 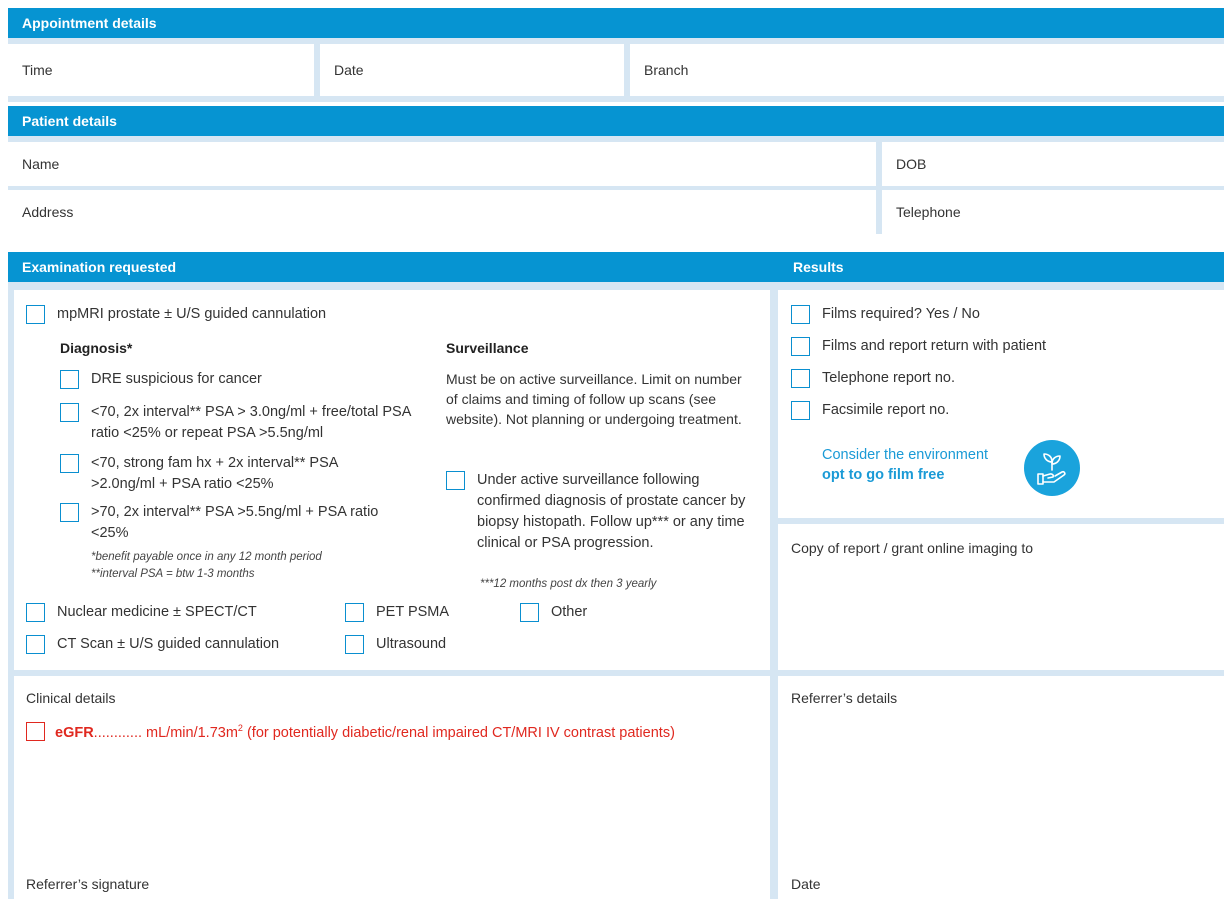 I want to click on eco-line-1: Consider the environment, so click(x=905, y=455).